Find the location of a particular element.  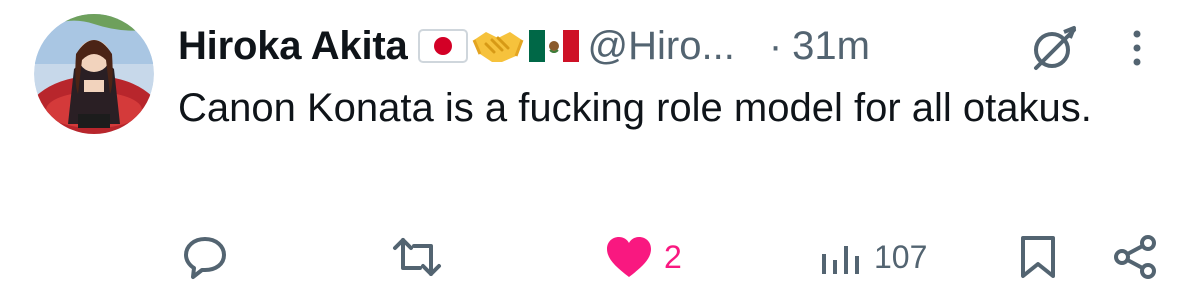

tweet-header: Hiroka Akita @Hiro... · 31m is located at coordinates (524, 46).